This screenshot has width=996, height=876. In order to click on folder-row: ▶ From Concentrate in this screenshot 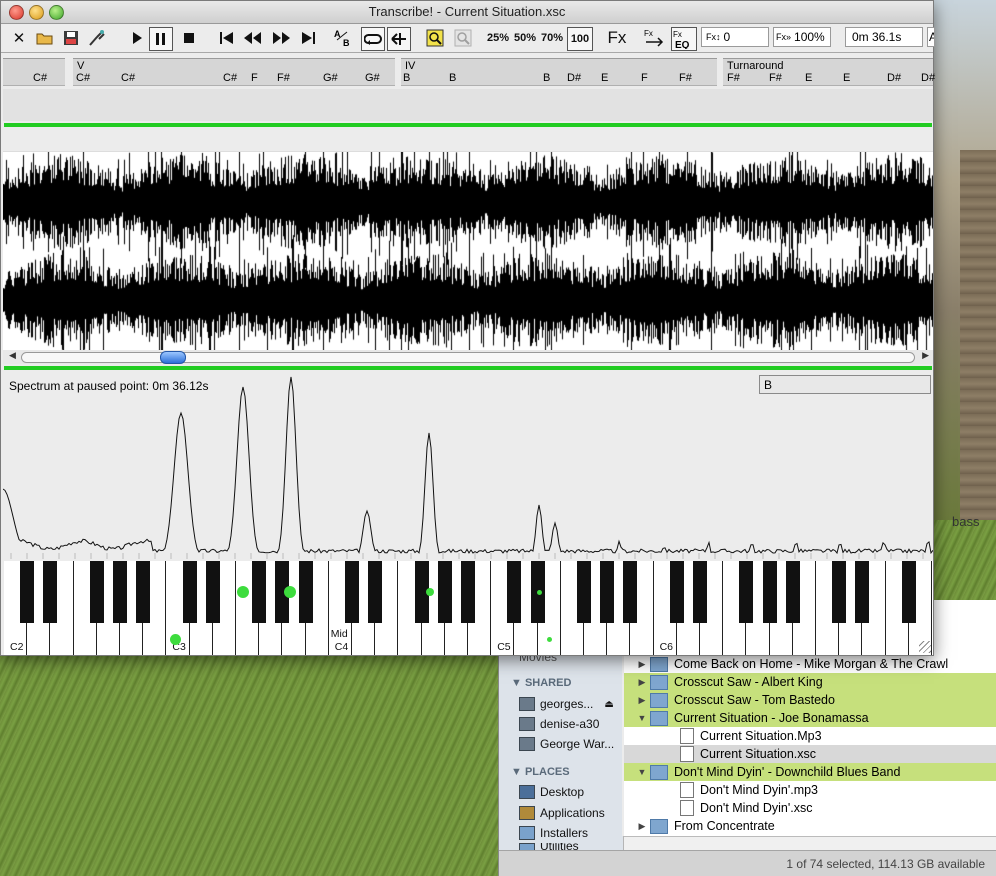, I will do `click(810, 826)`.